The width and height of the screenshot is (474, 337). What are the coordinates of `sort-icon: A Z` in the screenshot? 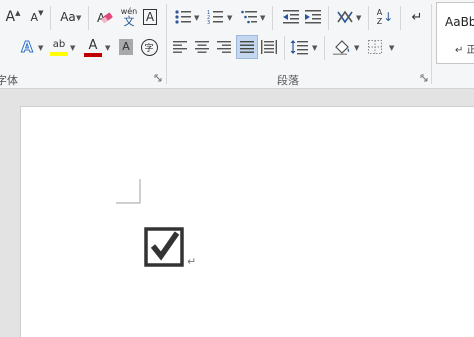 It's located at (379, 17).